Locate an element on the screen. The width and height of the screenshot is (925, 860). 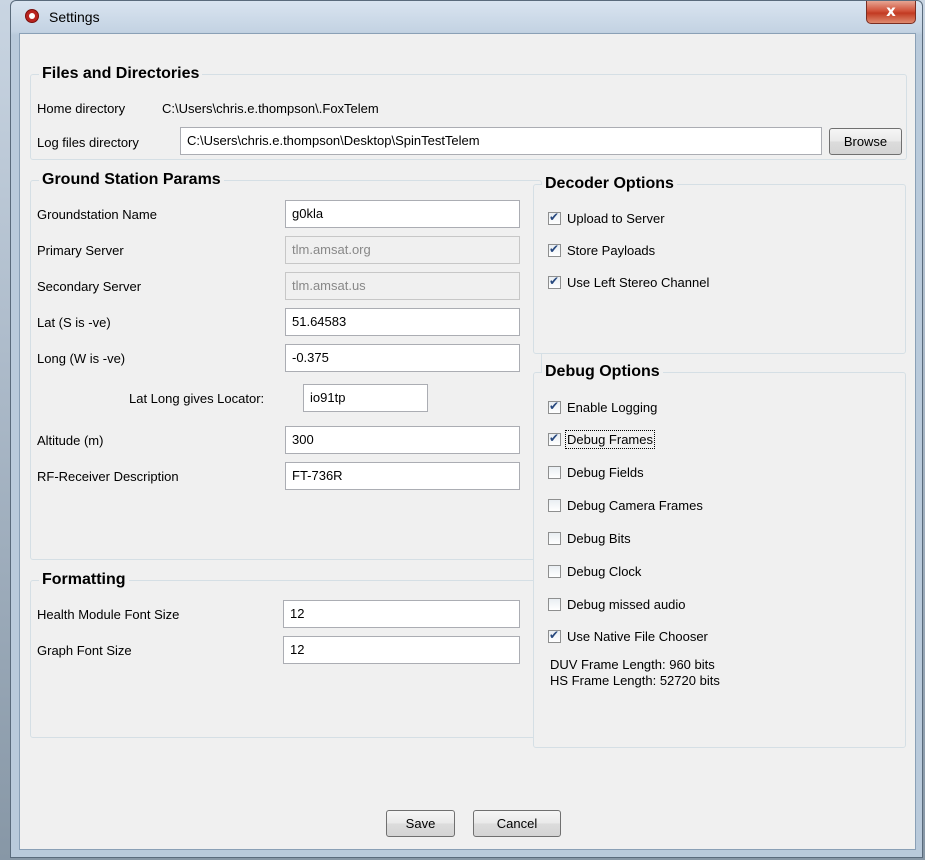
upload-to-server-checkbox: Upload to Server is located at coordinates (606, 218).